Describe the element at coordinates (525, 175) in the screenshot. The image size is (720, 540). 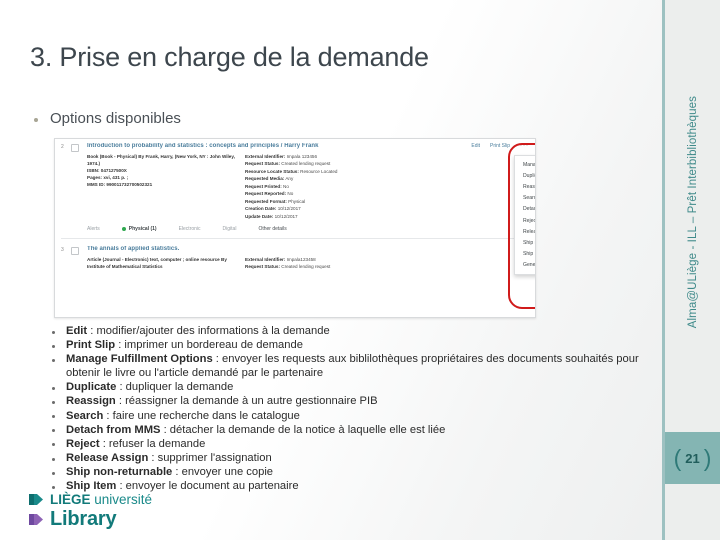
I see `menu-item-duplicate: Duplicate` at that location.